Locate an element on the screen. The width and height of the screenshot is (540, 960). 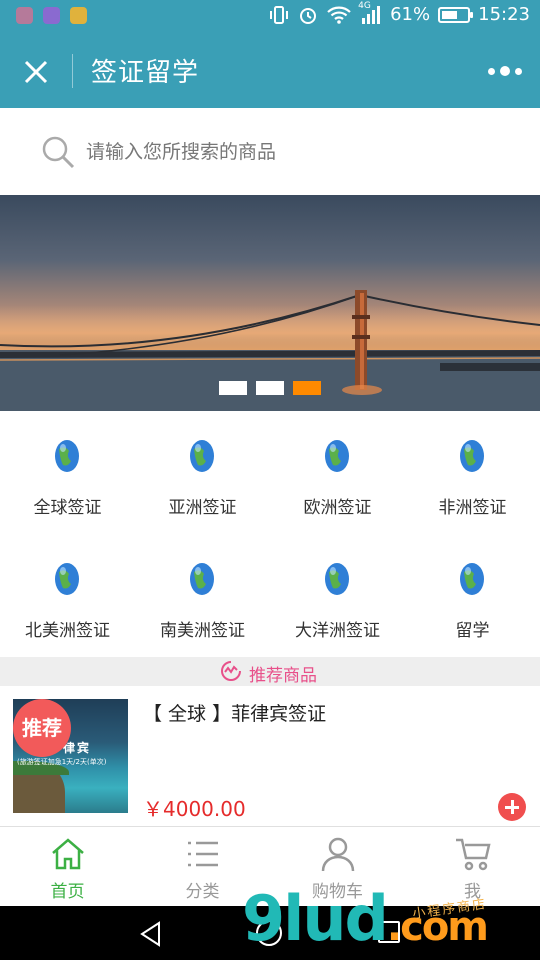
category-label: 南美洲签证 is located at coordinates (202, 631).